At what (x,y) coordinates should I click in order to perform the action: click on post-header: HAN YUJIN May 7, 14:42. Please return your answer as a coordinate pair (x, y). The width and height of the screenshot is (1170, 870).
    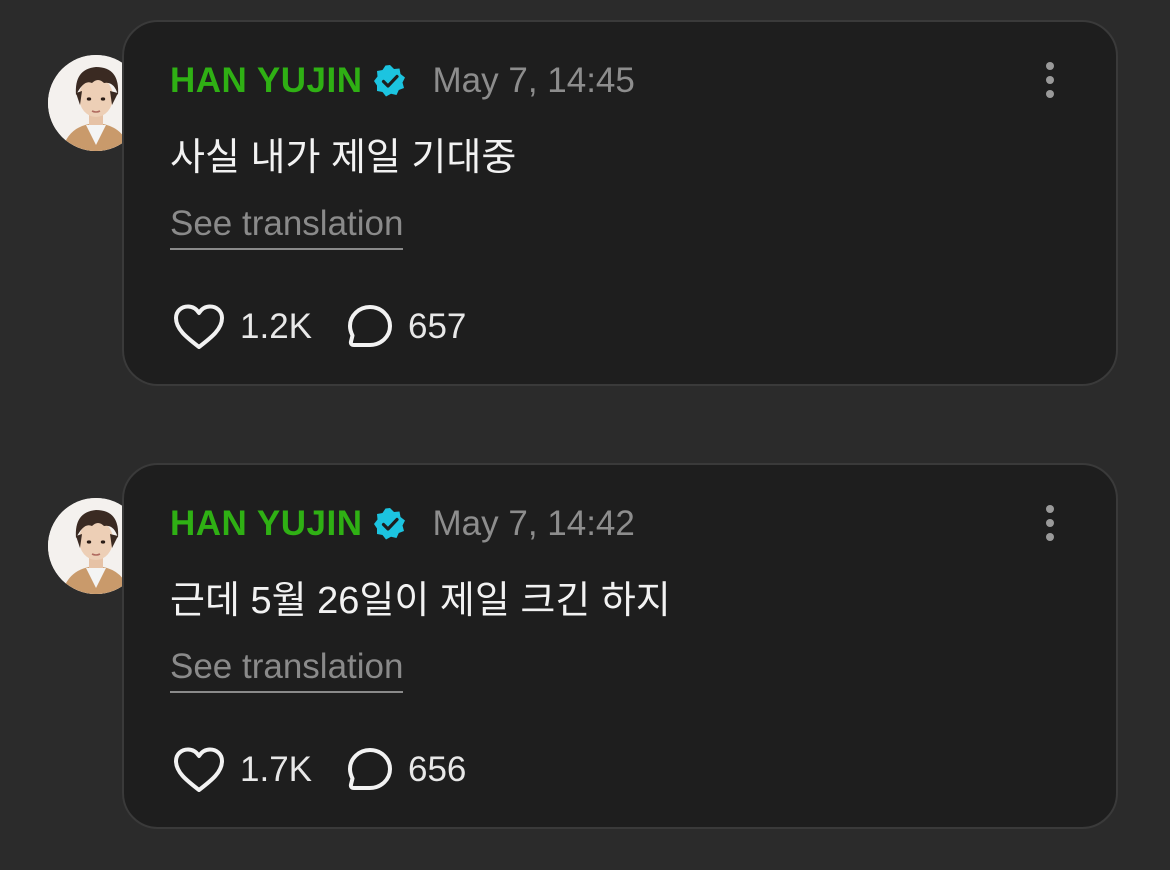
    Looking at the image, I should click on (402, 524).